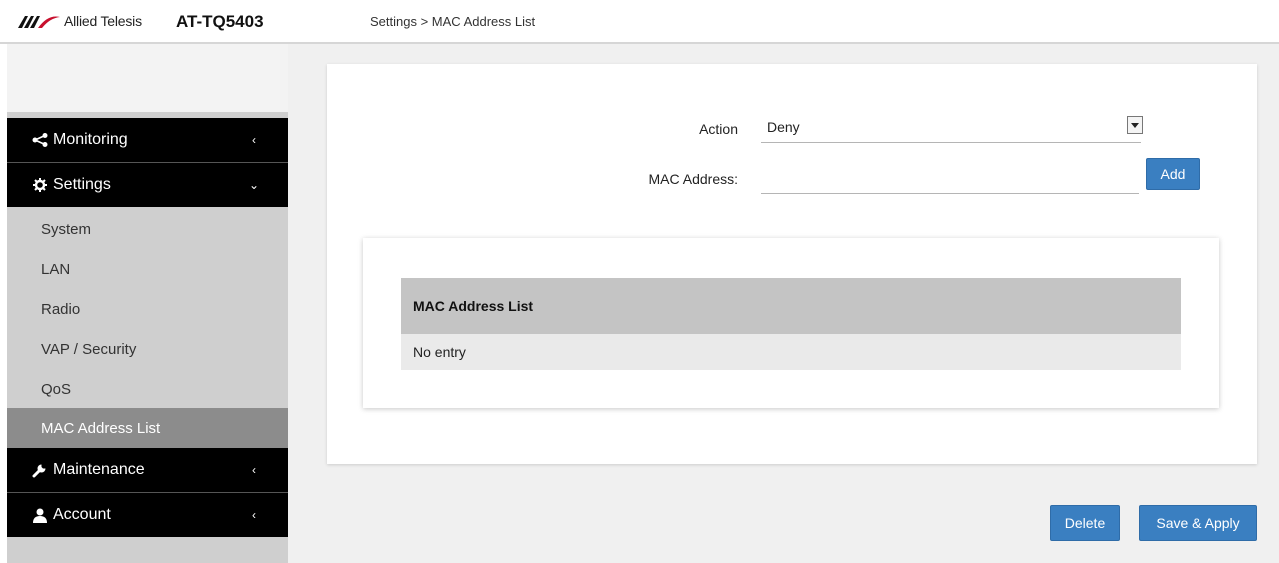 Image resolution: width=1279 pixels, height=563 pixels. I want to click on save-apply-button: Save & Apply, so click(1198, 523).